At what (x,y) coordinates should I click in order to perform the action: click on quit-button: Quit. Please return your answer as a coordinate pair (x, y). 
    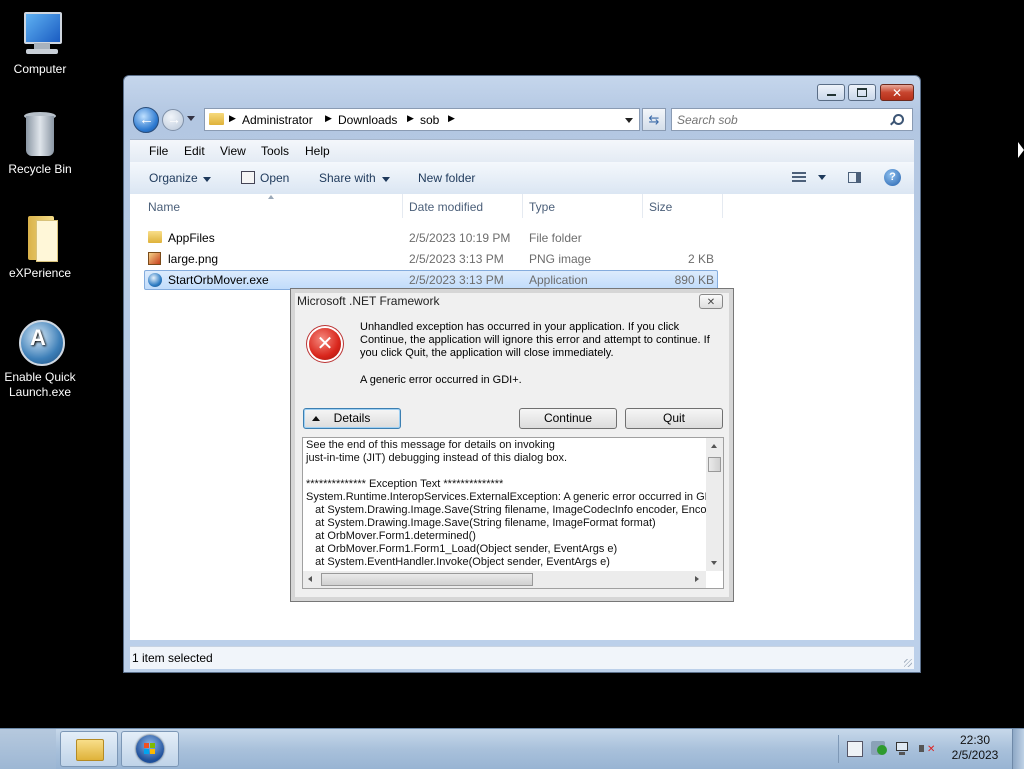
    Looking at the image, I should click on (674, 418).